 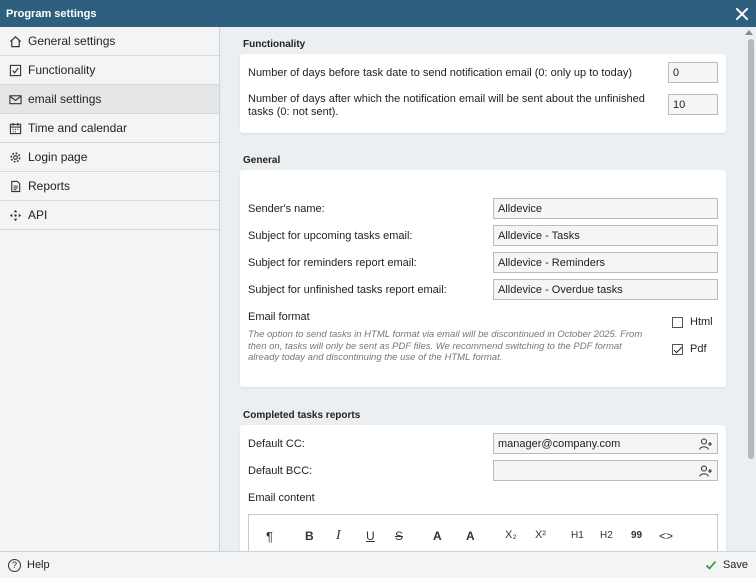 I want to click on window-title: Program settings, so click(x=51, y=13).